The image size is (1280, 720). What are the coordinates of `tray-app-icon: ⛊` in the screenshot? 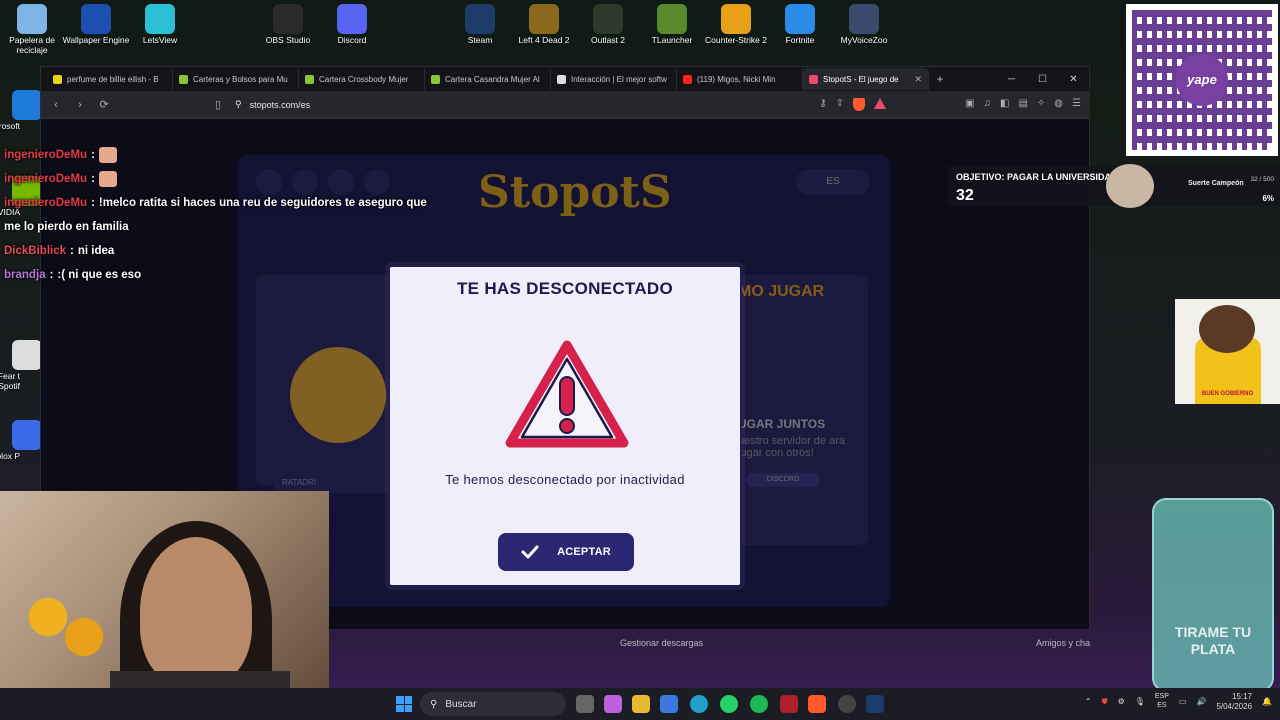 It's located at (1105, 702).